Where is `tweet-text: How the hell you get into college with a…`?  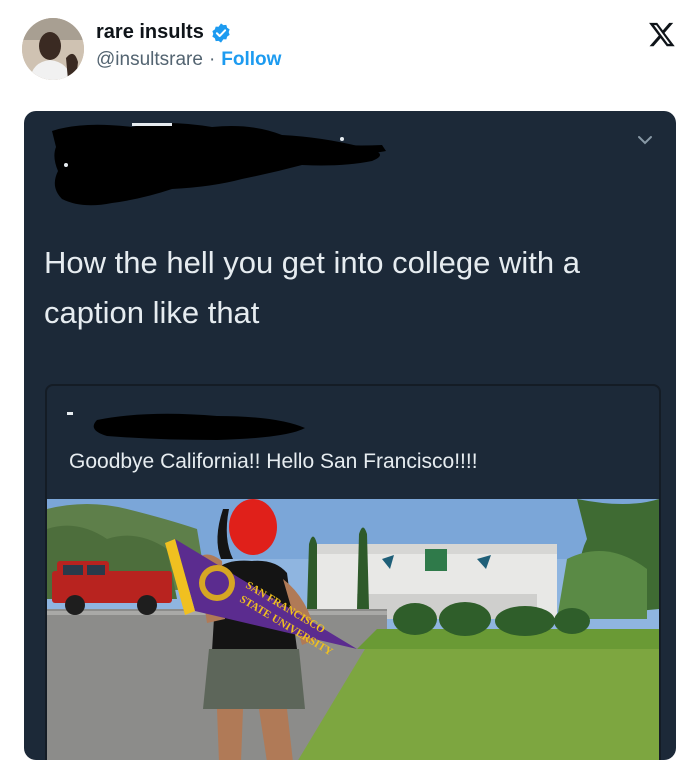 tweet-text: How the hell you get into college with a… is located at coordinates (312, 287).